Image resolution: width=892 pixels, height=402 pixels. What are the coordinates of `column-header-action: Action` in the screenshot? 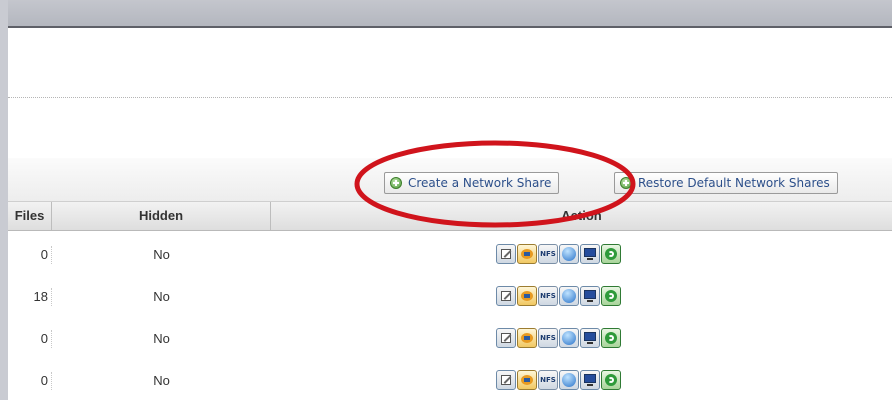 It's located at (581, 215).